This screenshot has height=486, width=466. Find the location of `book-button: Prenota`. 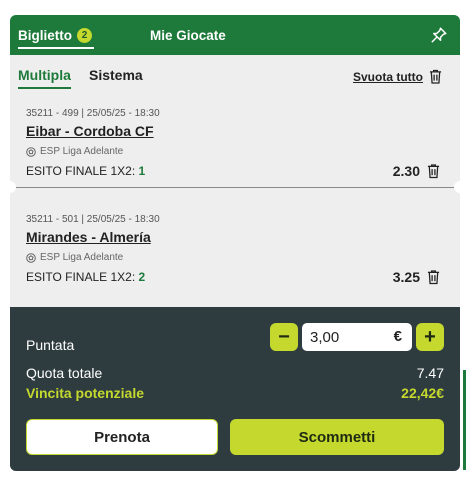

book-button: Prenota is located at coordinates (122, 437).